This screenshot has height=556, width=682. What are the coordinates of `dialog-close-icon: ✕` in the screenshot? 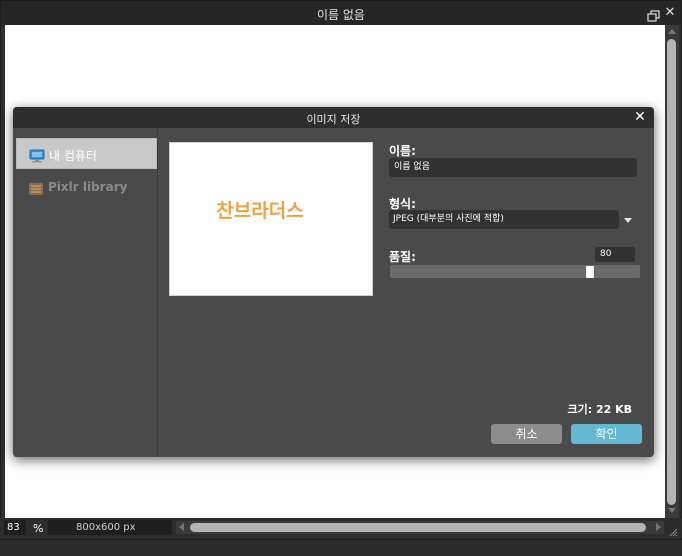 It's located at (640, 117).